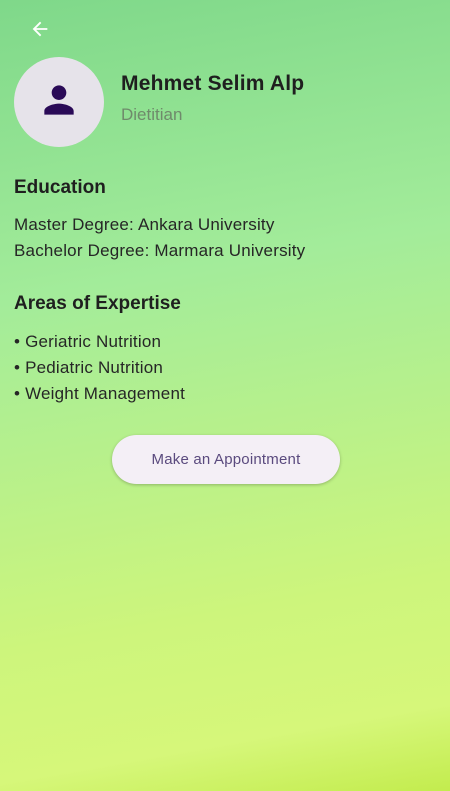 This screenshot has width=450, height=791. I want to click on expertise-item: • Pediatric Nutrition, so click(89, 367).